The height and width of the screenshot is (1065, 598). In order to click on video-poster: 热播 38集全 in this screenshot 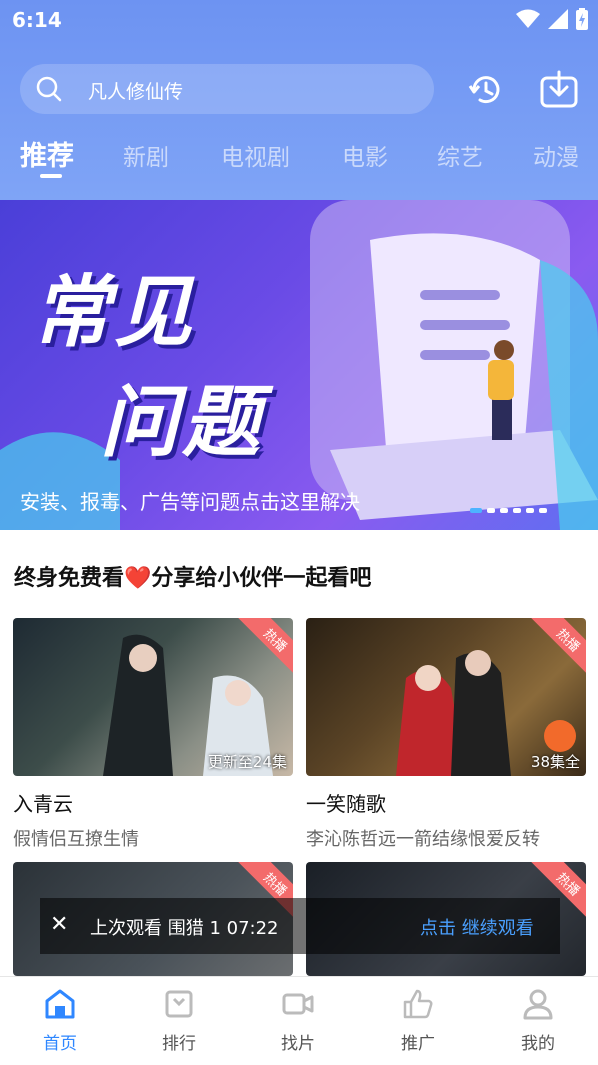, I will do `click(446, 697)`.